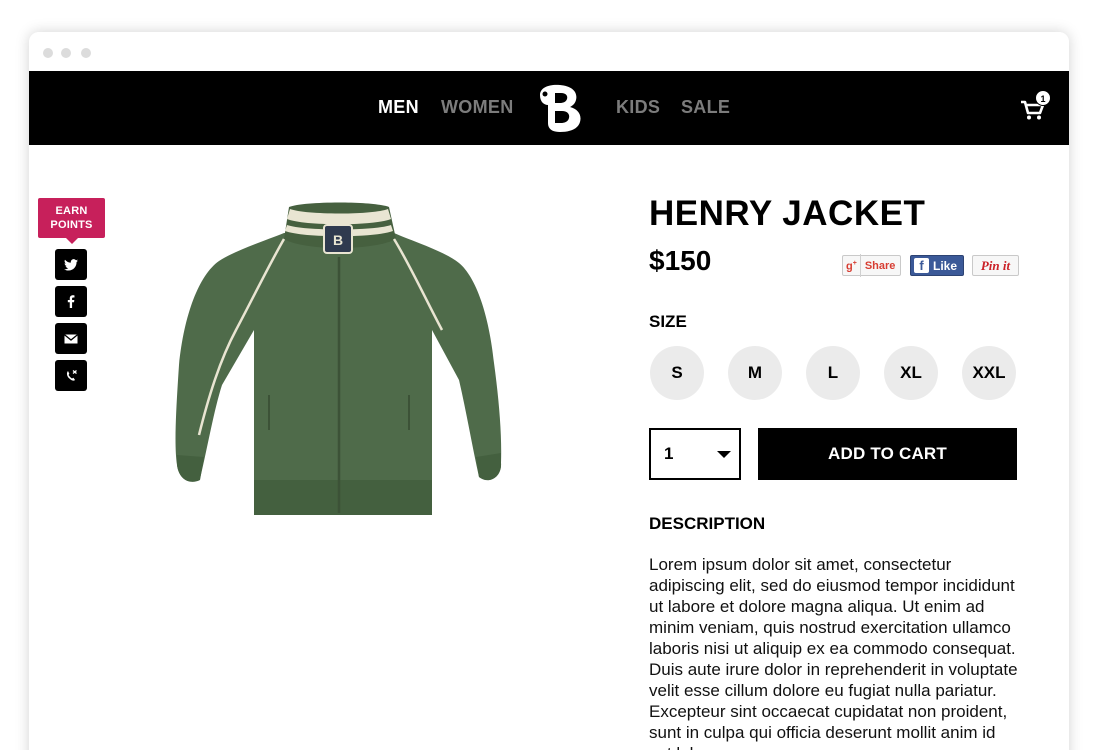 The image size is (1100, 750). Describe the element at coordinates (680, 260) in the screenshot. I see `product-price: $150` at that location.